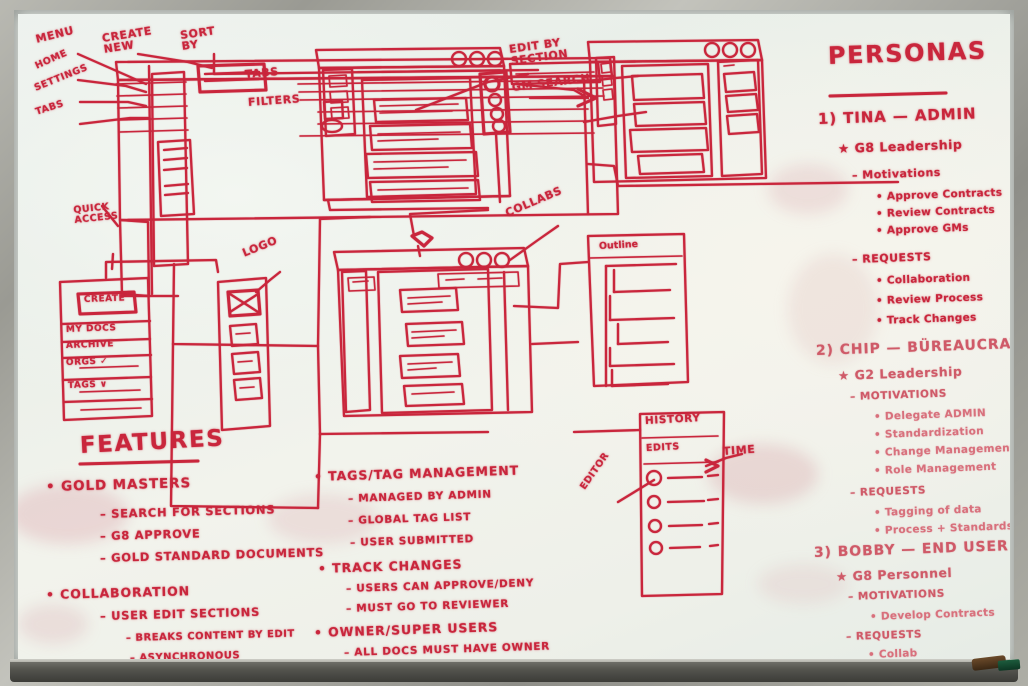 This screenshot has width=1028, height=686. I want to click on underline-features, so click(139, 462).